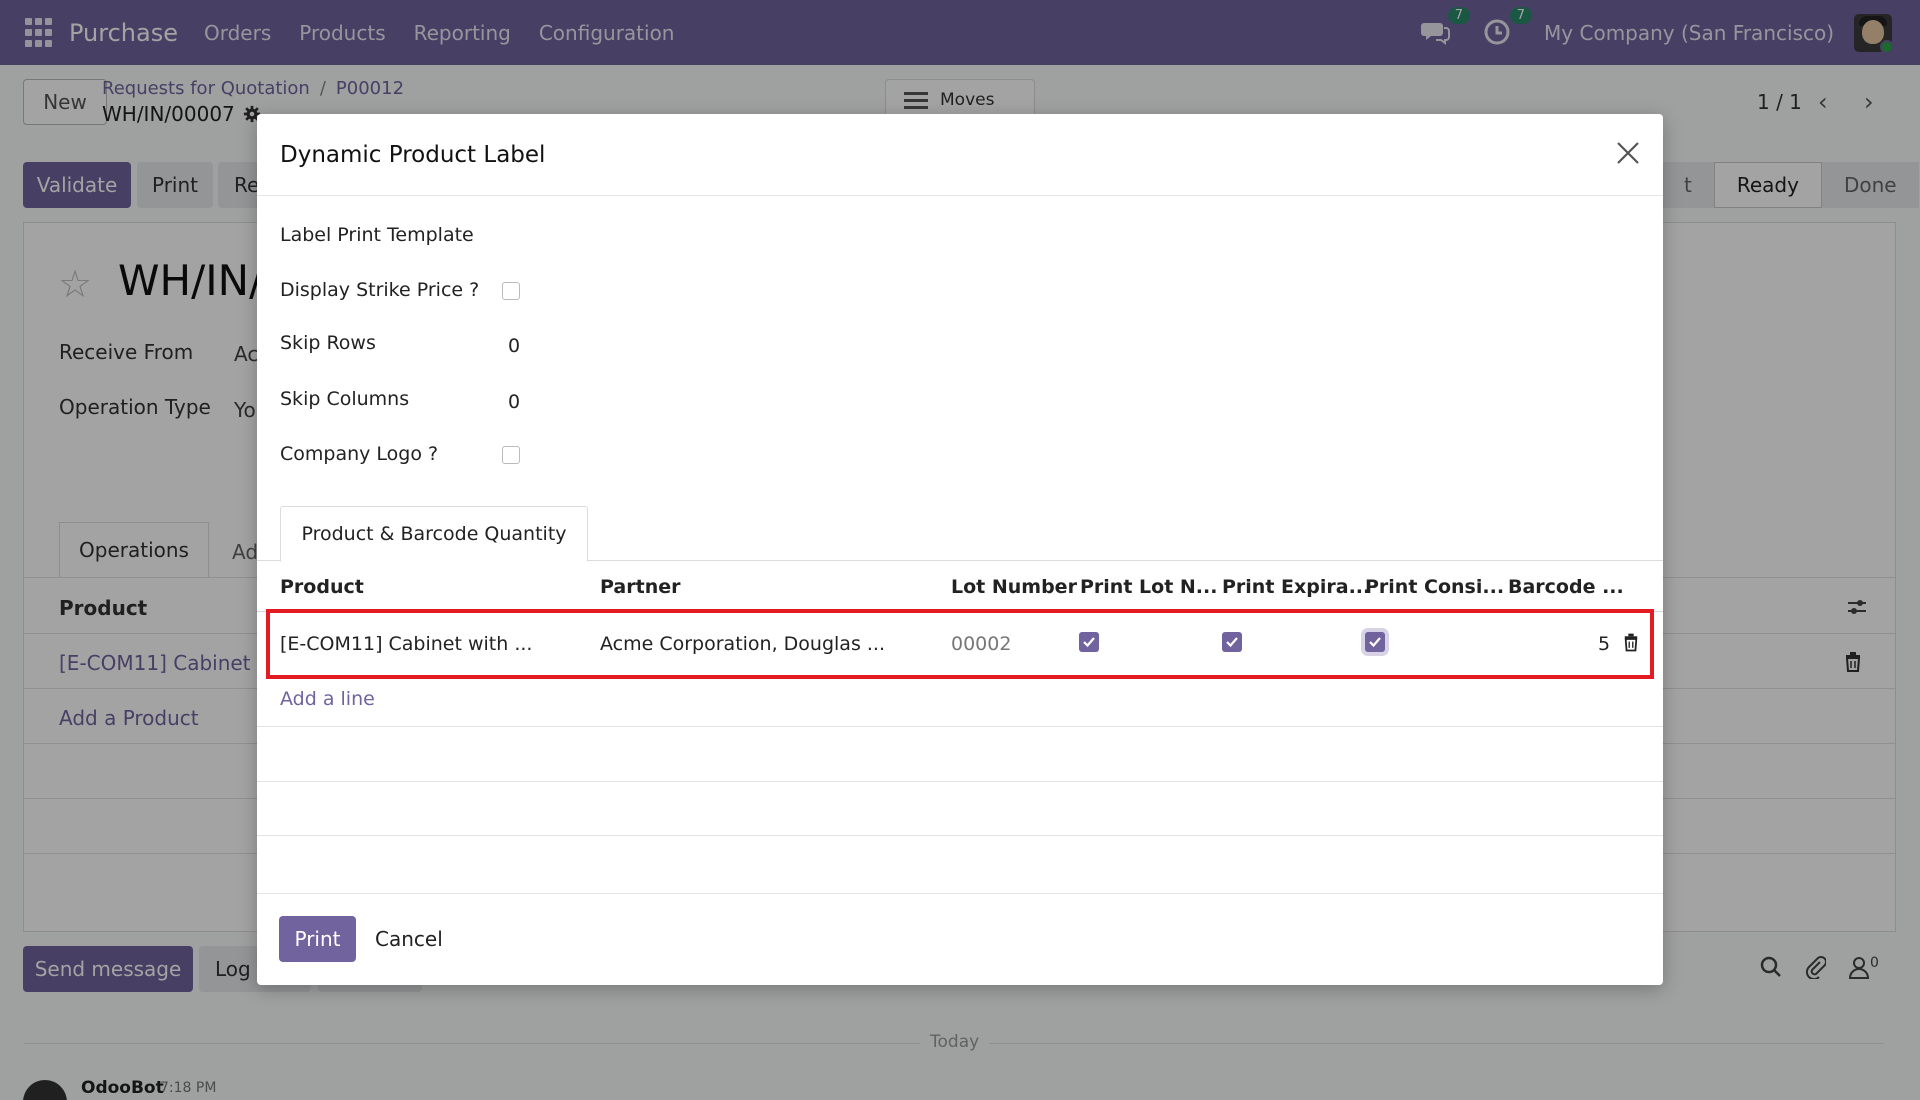 The image size is (1920, 1100). Describe the element at coordinates (1631, 645) in the screenshot. I see `trash-icon` at that location.